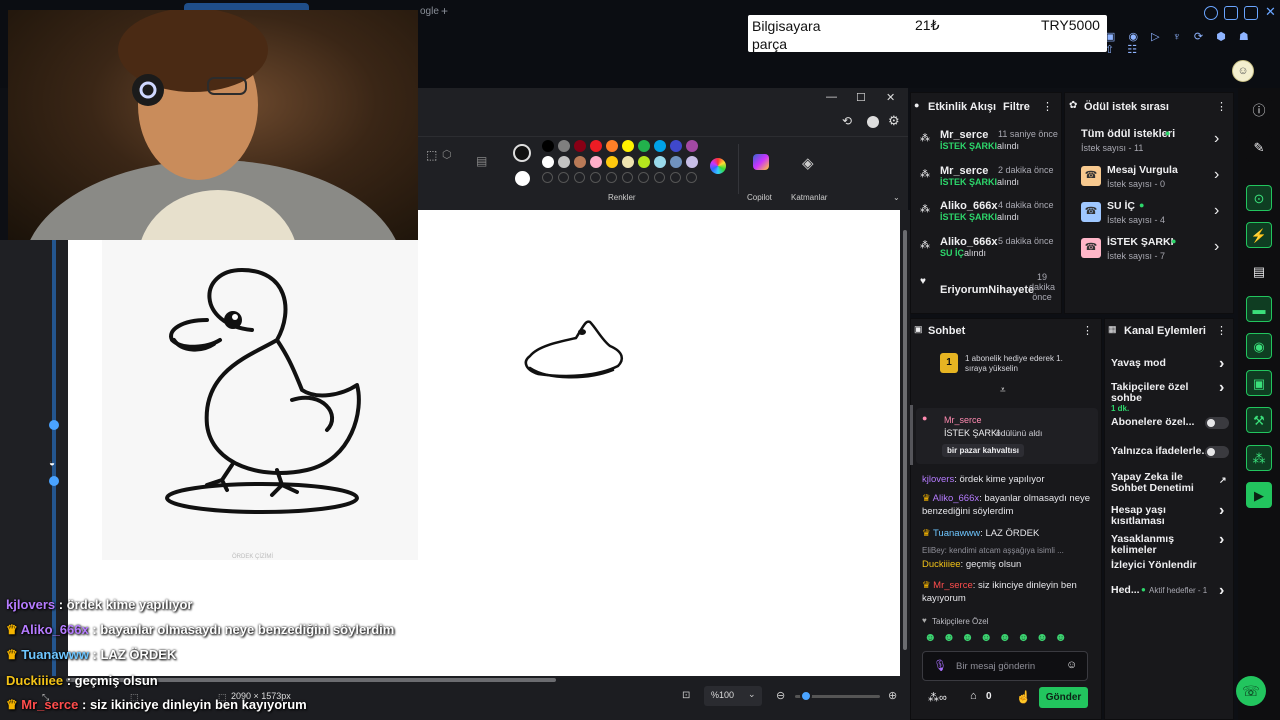 This screenshot has width=1280, height=720. I want to click on search-icon, so click(1211, 13).